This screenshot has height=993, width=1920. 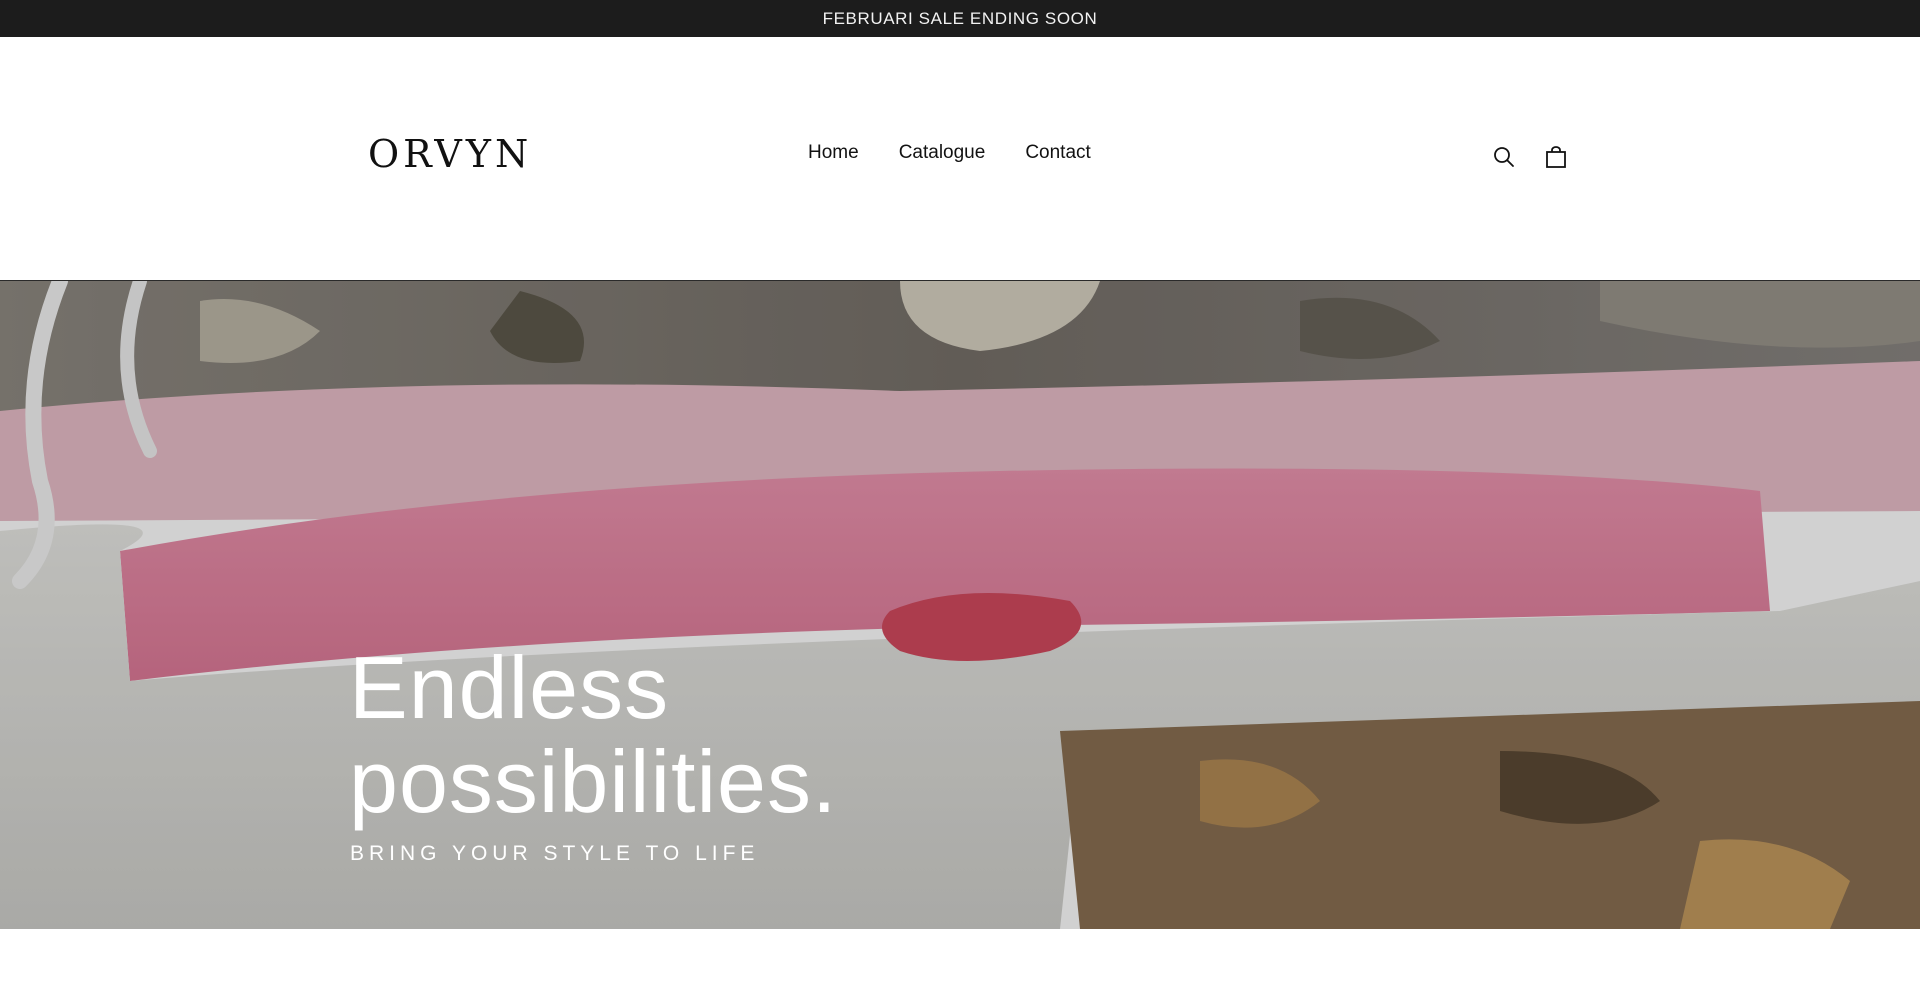 I want to click on cart-button, so click(x=1556, y=157).